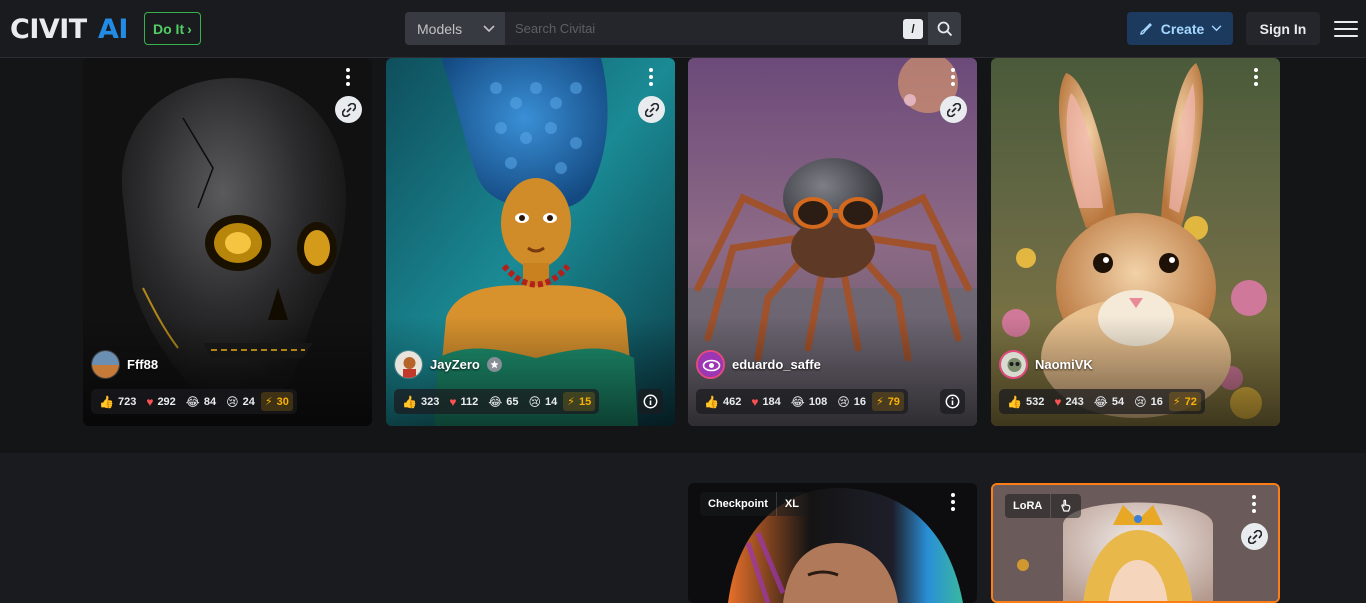  Describe the element at coordinates (1346, 29) in the screenshot. I see `hamburger-menu-icon` at that location.